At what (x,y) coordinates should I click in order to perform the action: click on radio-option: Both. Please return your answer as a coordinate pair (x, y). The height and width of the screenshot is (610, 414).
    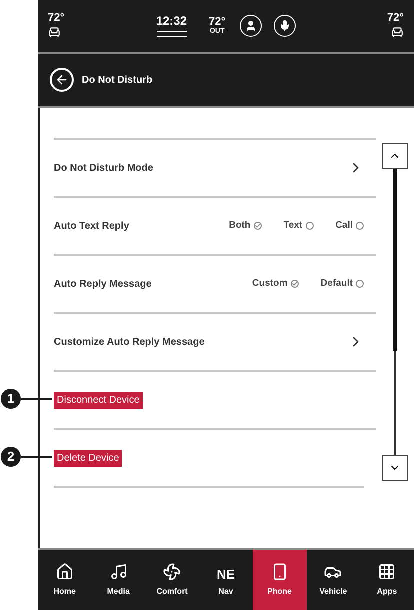
    Looking at the image, I should click on (245, 226).